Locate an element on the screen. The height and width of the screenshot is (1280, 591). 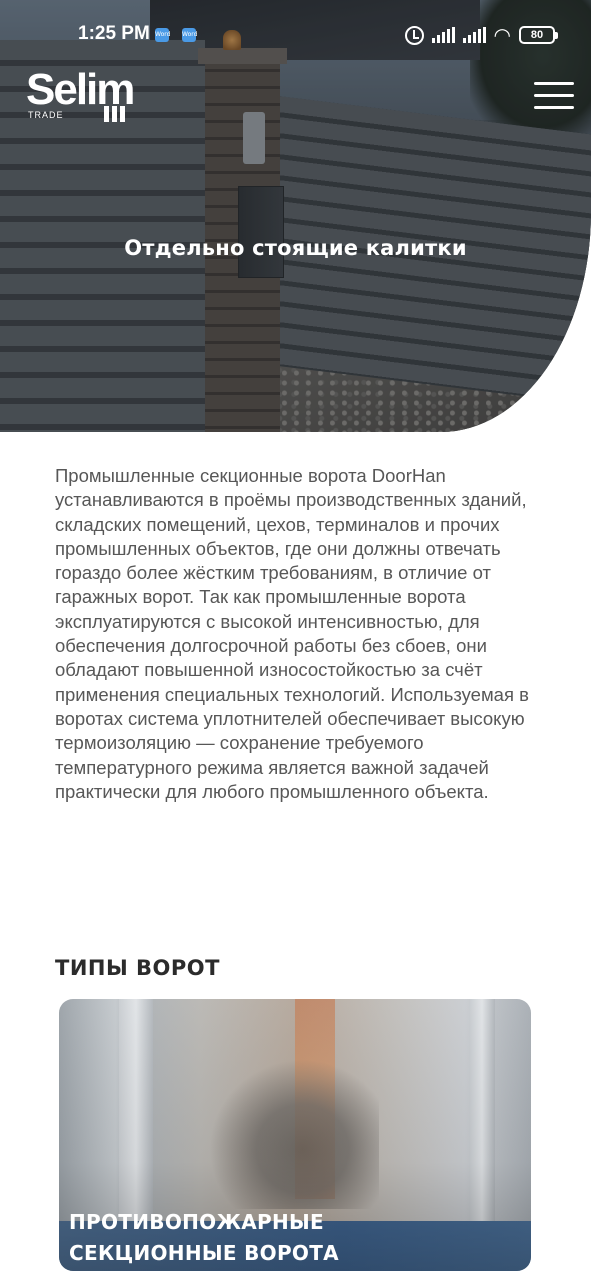
gate-types-heading: ТИПЫ ВОРОТ is located at coordinates (137, 968).